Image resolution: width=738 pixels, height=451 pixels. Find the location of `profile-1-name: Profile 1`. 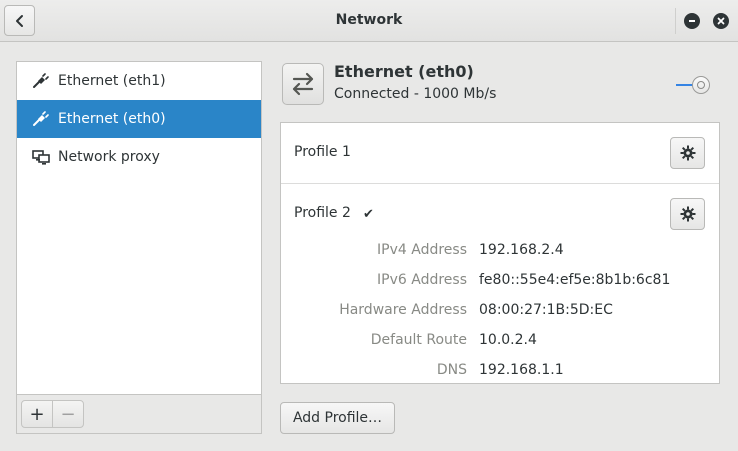

profile-1-name: Profile 1 is located at coordinates (322, 152).